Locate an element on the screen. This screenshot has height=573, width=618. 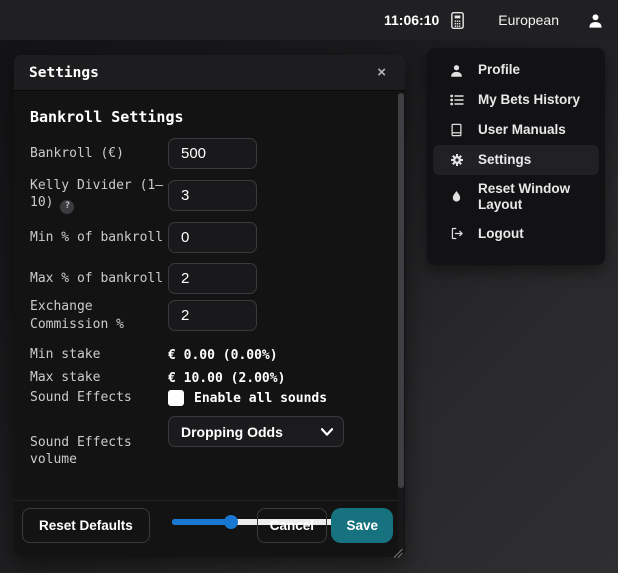
bankroll-row: Bankroll (€) is located at coordinates (208, 153).